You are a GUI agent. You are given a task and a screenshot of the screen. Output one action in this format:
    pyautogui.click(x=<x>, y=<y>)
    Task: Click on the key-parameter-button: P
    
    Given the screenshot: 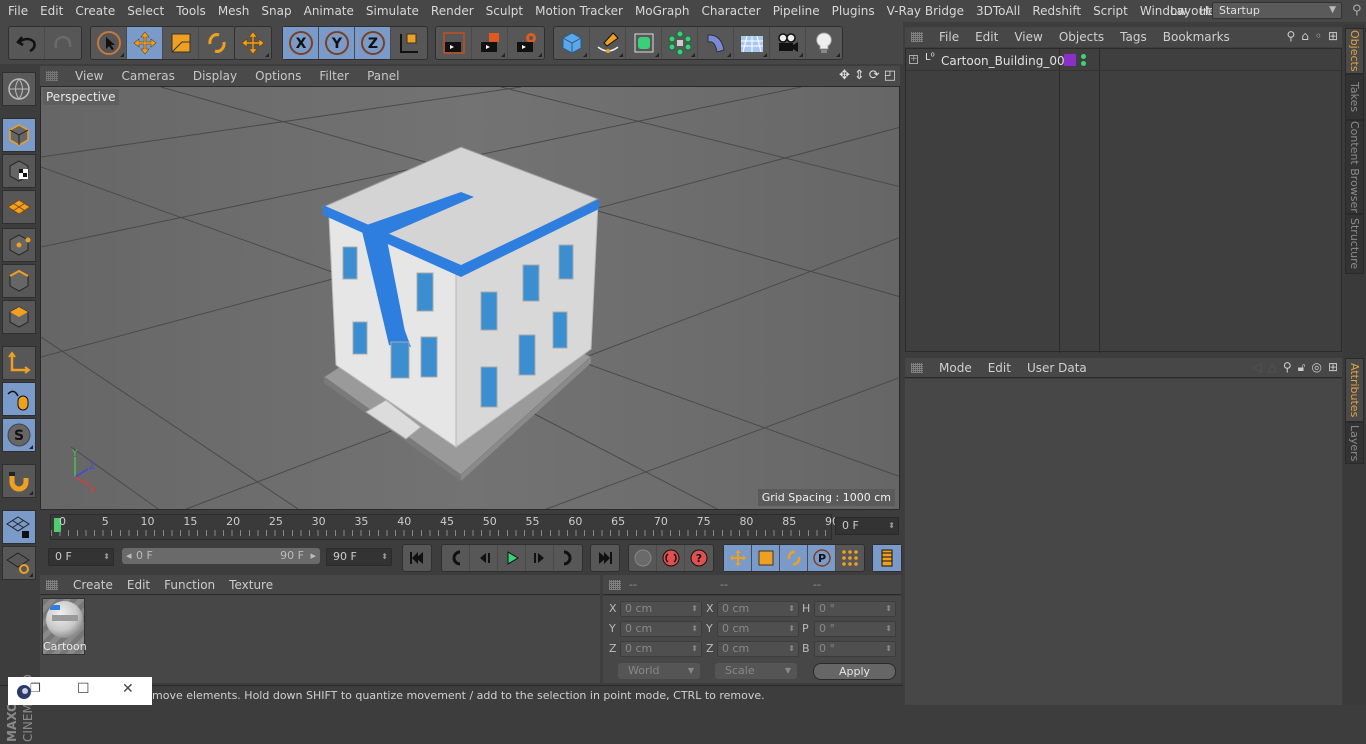 What is the action you would take?
    pyautogui.click(x=822, y=558)
    